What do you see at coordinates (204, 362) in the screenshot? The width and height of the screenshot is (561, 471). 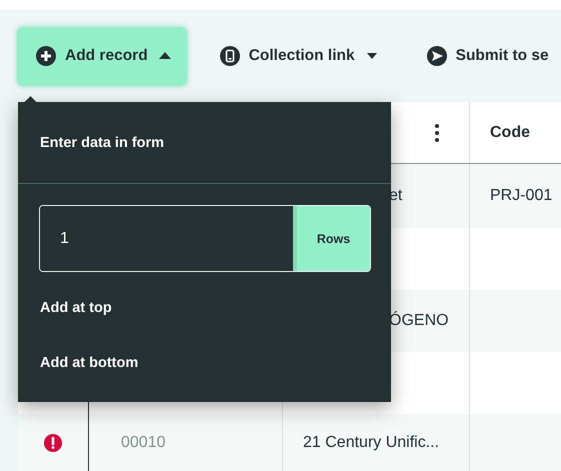 I see `menu-item: Add at bottom` at bounding box center [204, 362].